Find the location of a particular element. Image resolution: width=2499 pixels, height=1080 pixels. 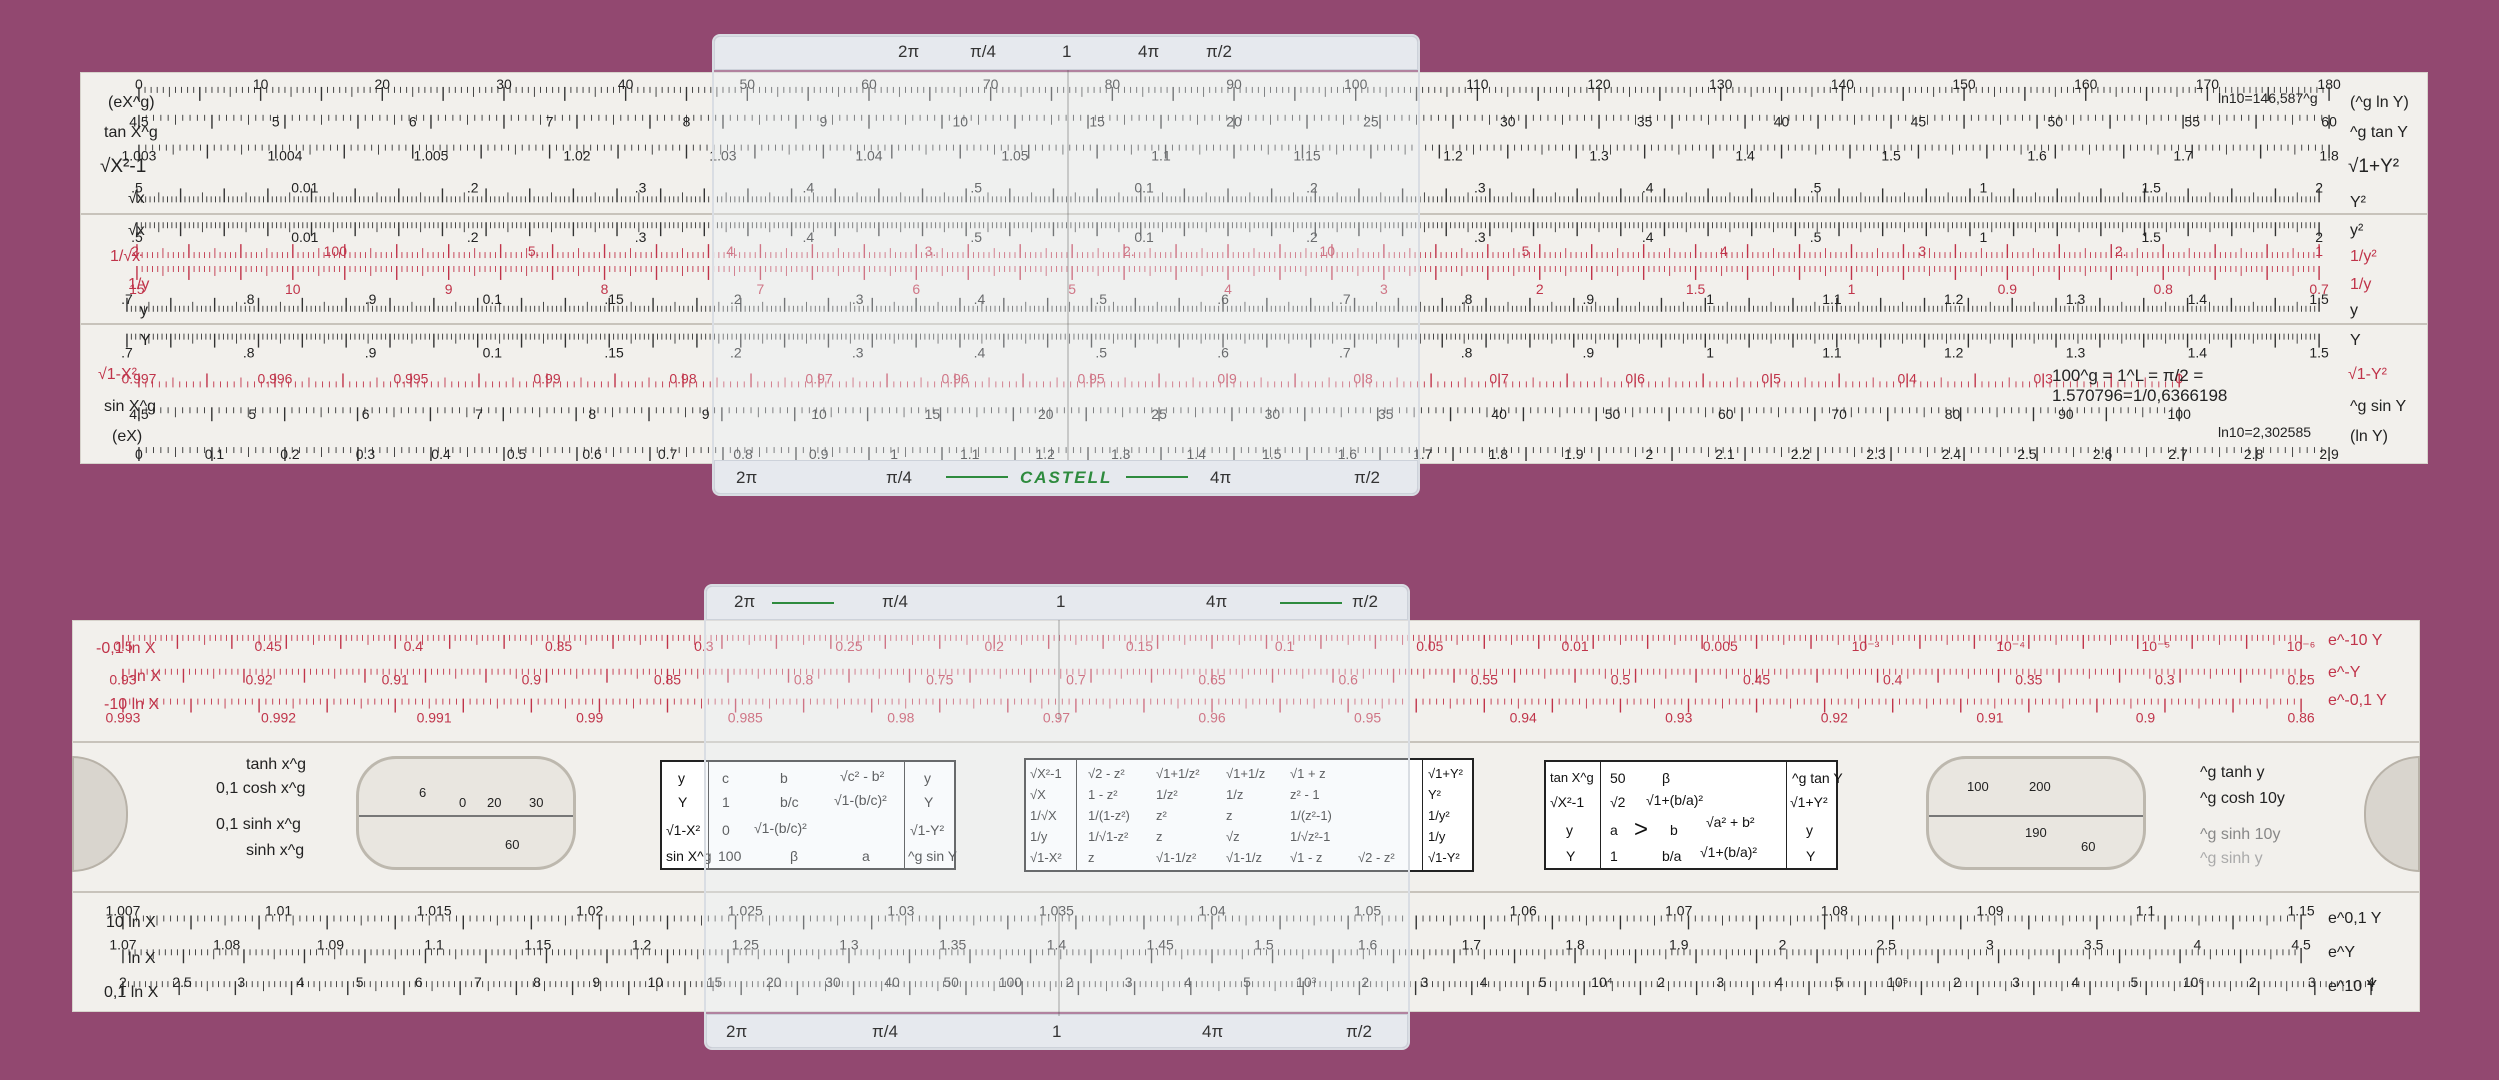

row10-label: 0.3 is located at coordinates (2043, 378).